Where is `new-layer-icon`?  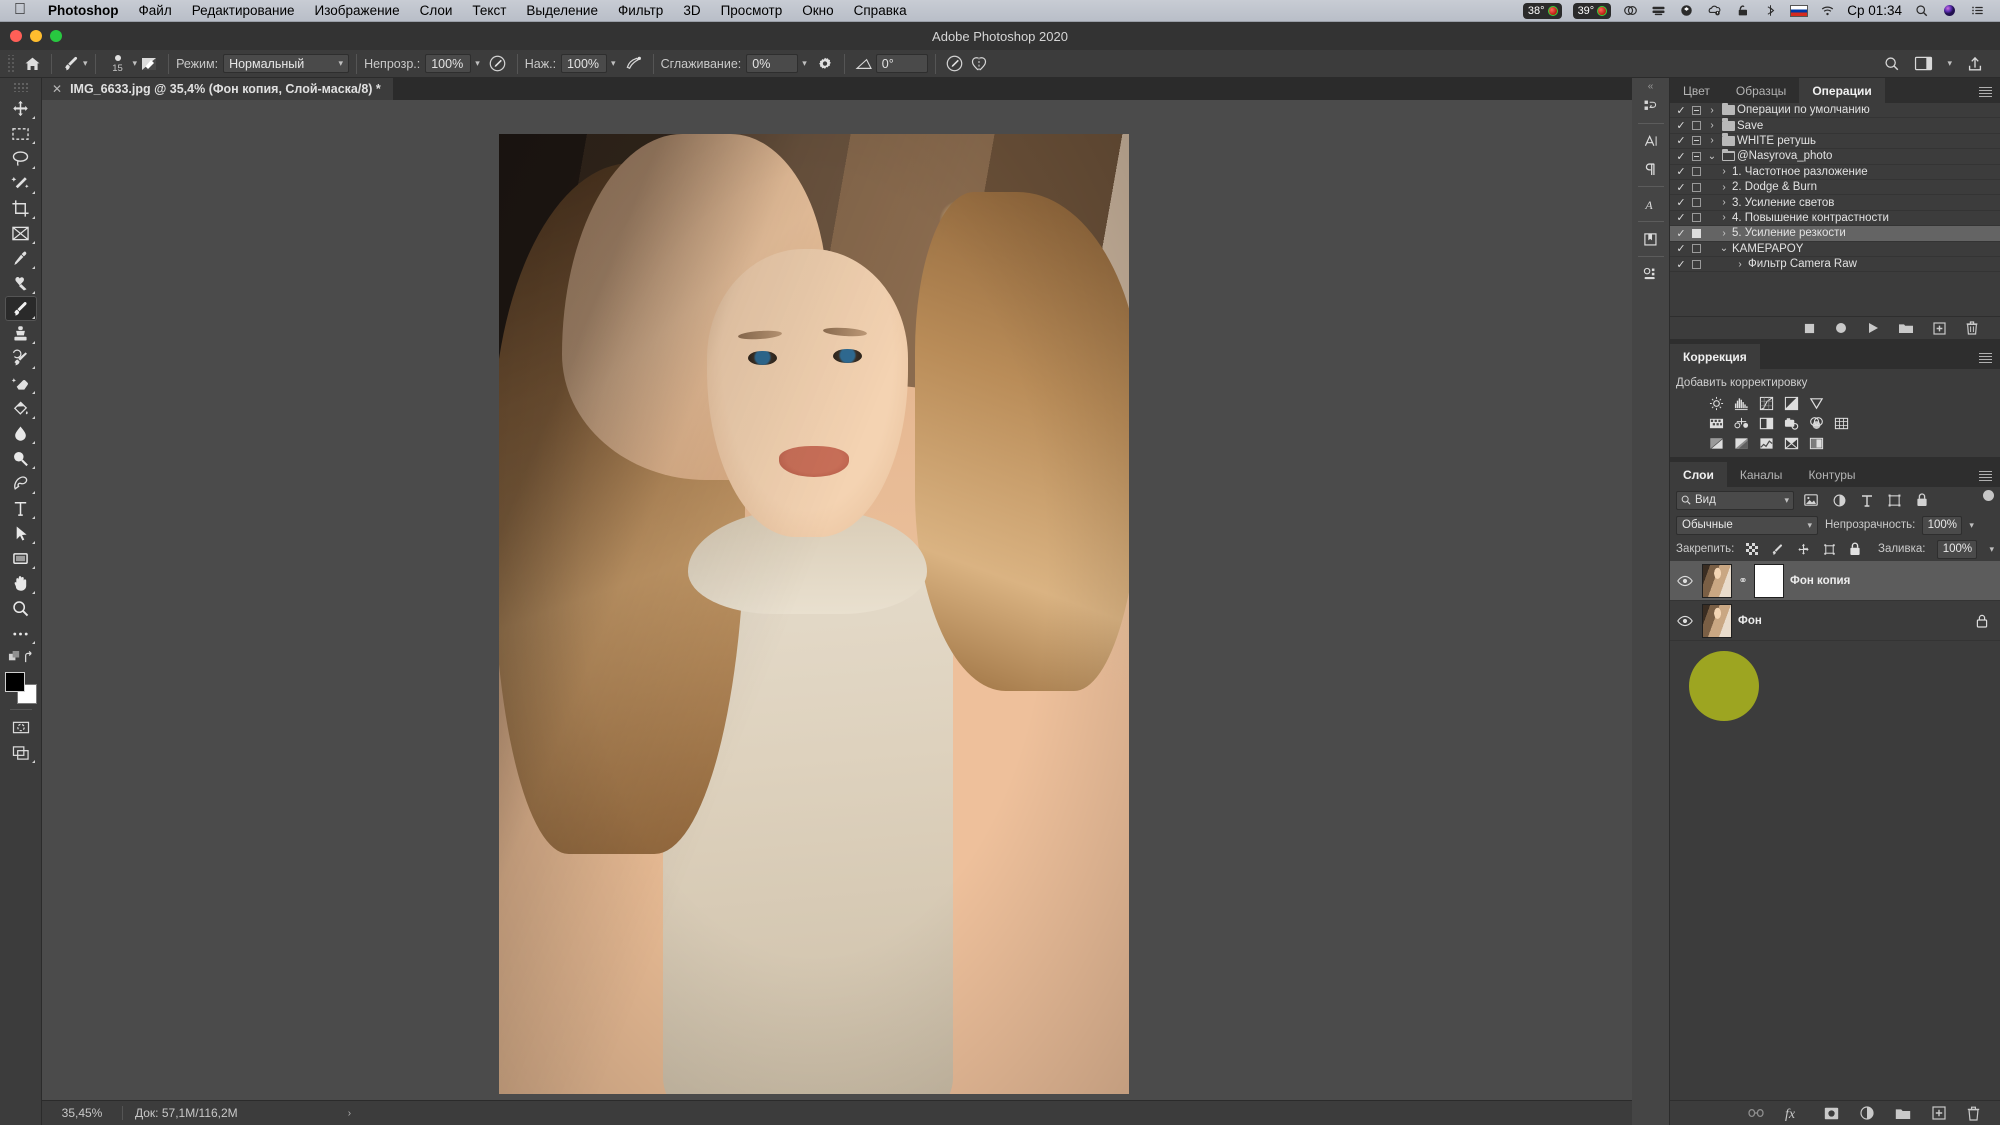 new-layer-icon is located at coordinates (1939, 1113).